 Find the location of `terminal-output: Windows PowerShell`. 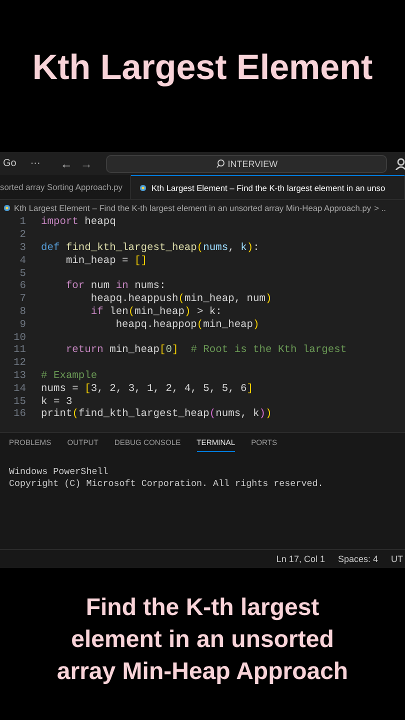

terminal-output: Windows PowerShell is located at coordinates (59, 472).